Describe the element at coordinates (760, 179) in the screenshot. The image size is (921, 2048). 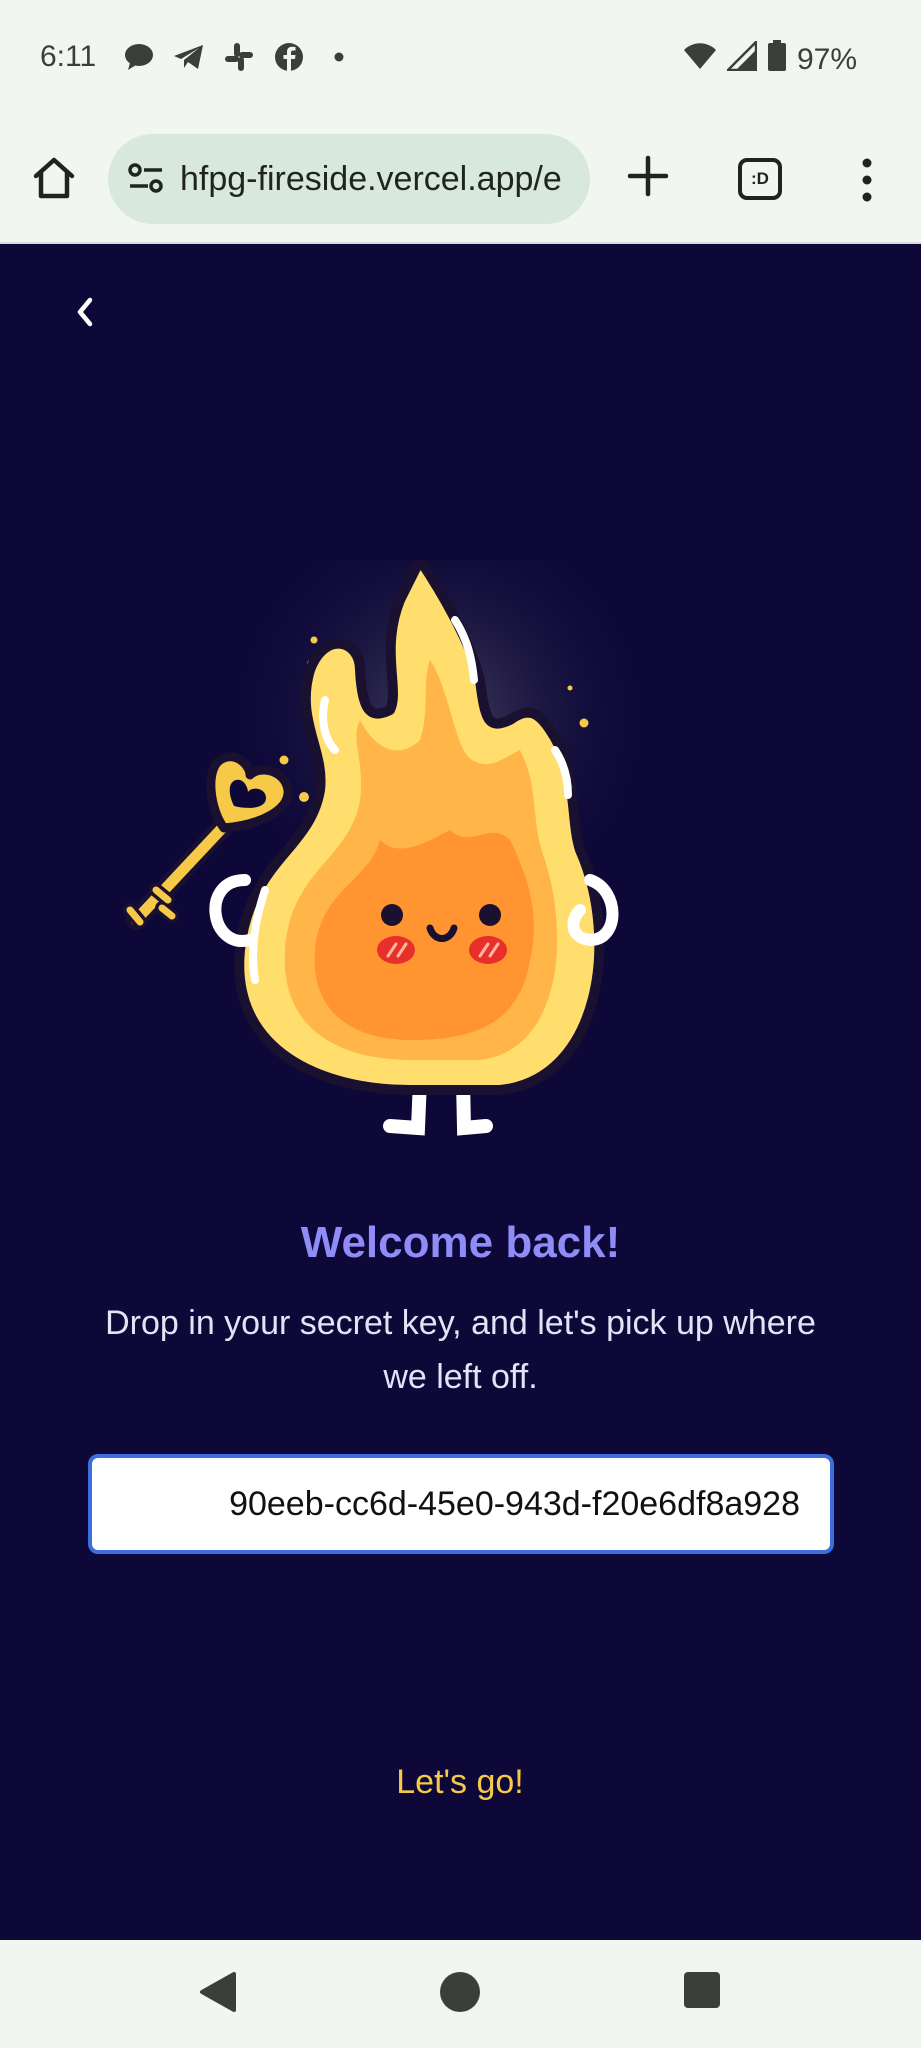
I see `tab-switcher-button: :D` at that location.